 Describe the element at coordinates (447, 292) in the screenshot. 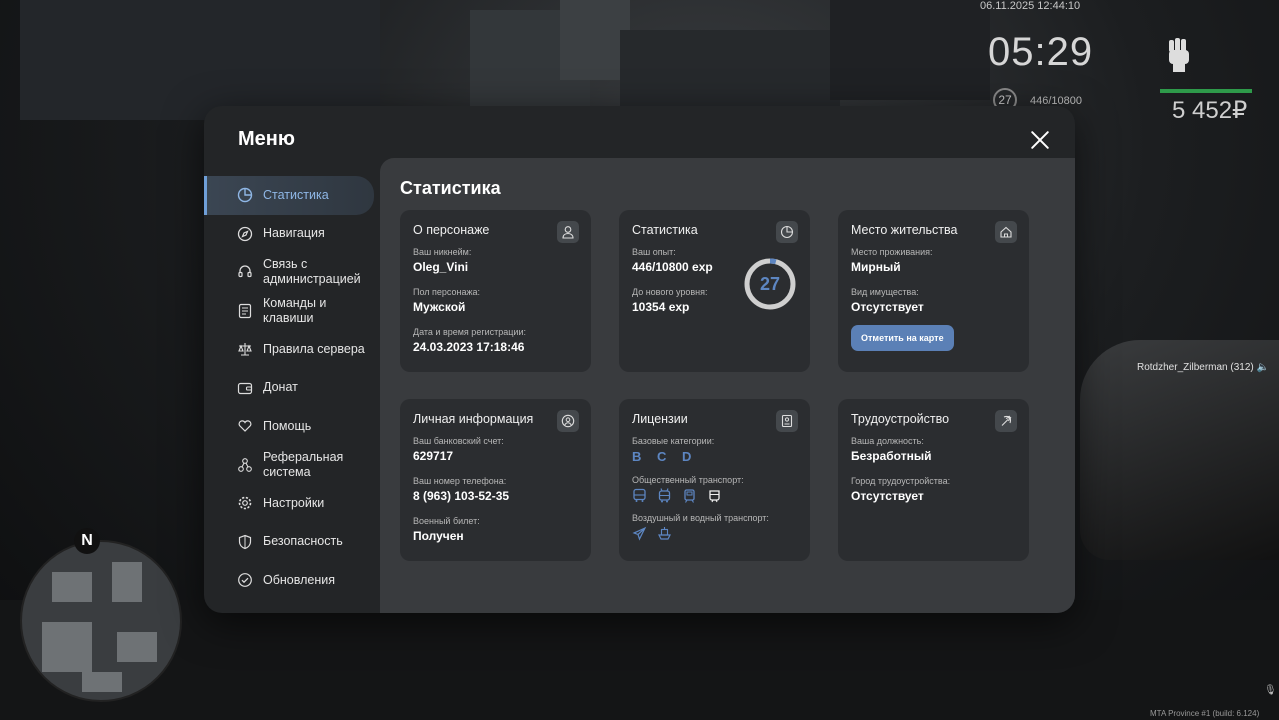

I see `gender-label: Пол персонажа:` at that location.